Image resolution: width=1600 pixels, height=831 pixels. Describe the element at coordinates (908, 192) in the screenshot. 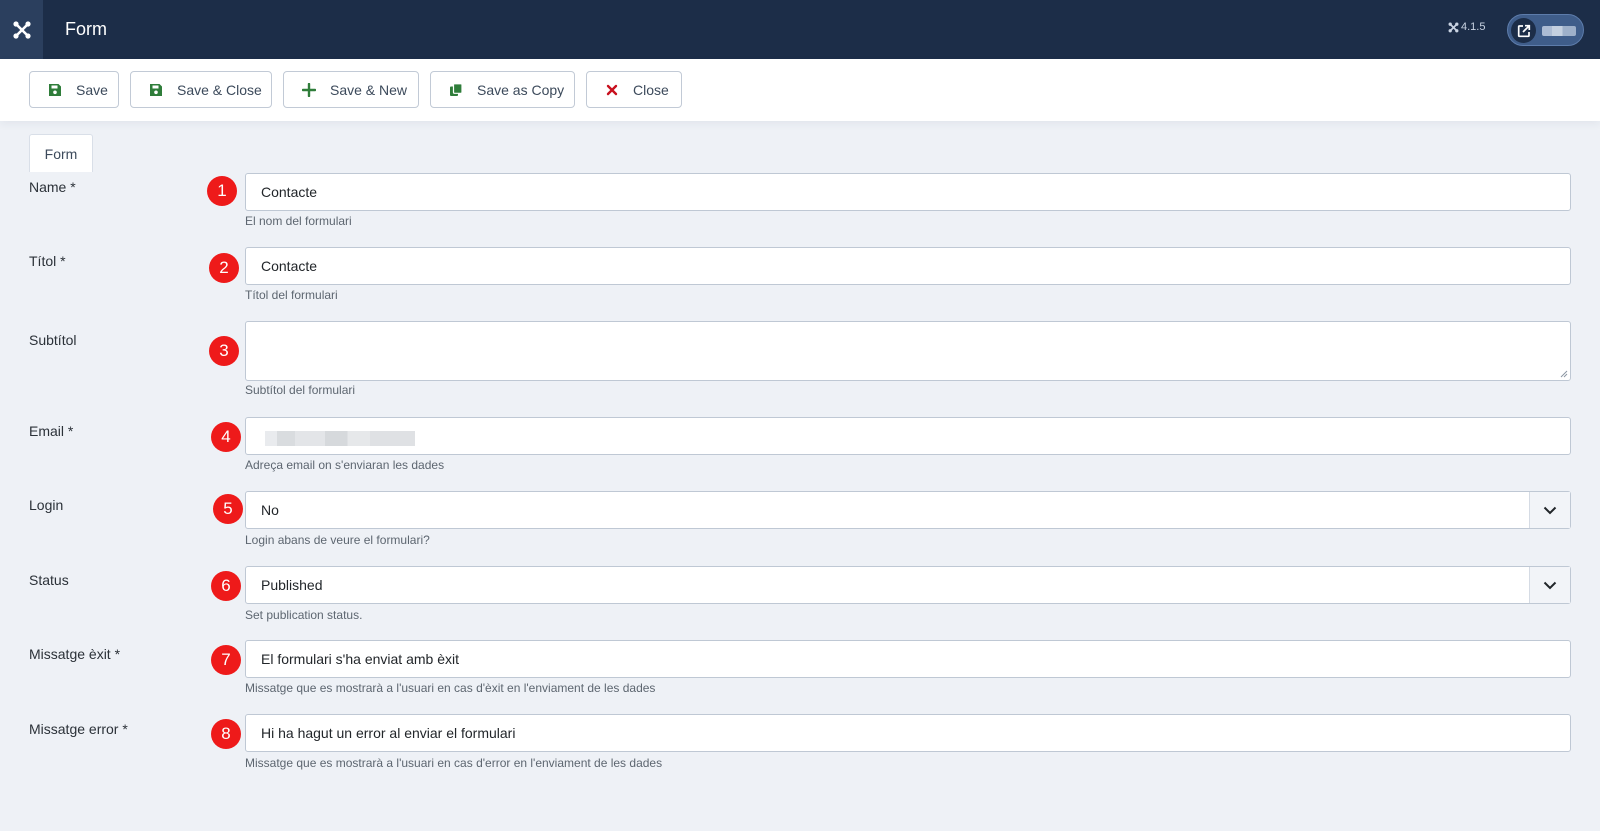

I see `name-input: Contacte` at that location.